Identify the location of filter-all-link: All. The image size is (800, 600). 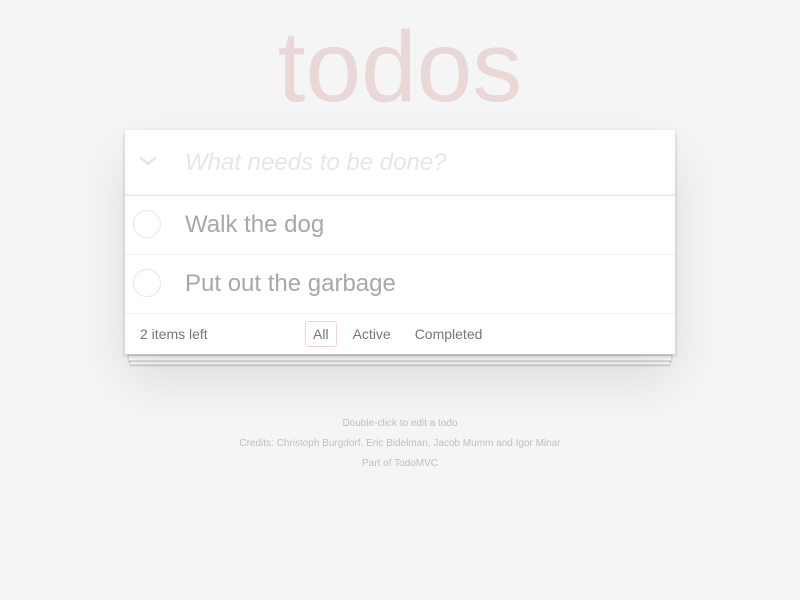
(321, 334).